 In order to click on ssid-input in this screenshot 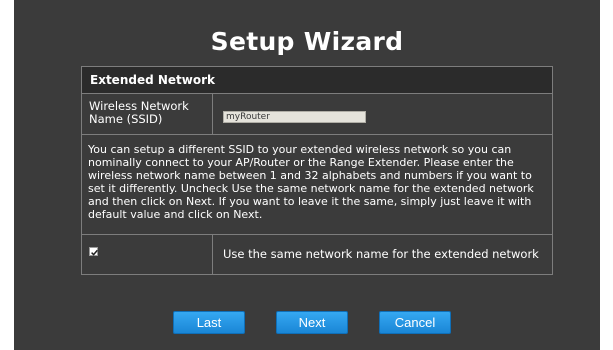, I will do `click(294, 117)`.